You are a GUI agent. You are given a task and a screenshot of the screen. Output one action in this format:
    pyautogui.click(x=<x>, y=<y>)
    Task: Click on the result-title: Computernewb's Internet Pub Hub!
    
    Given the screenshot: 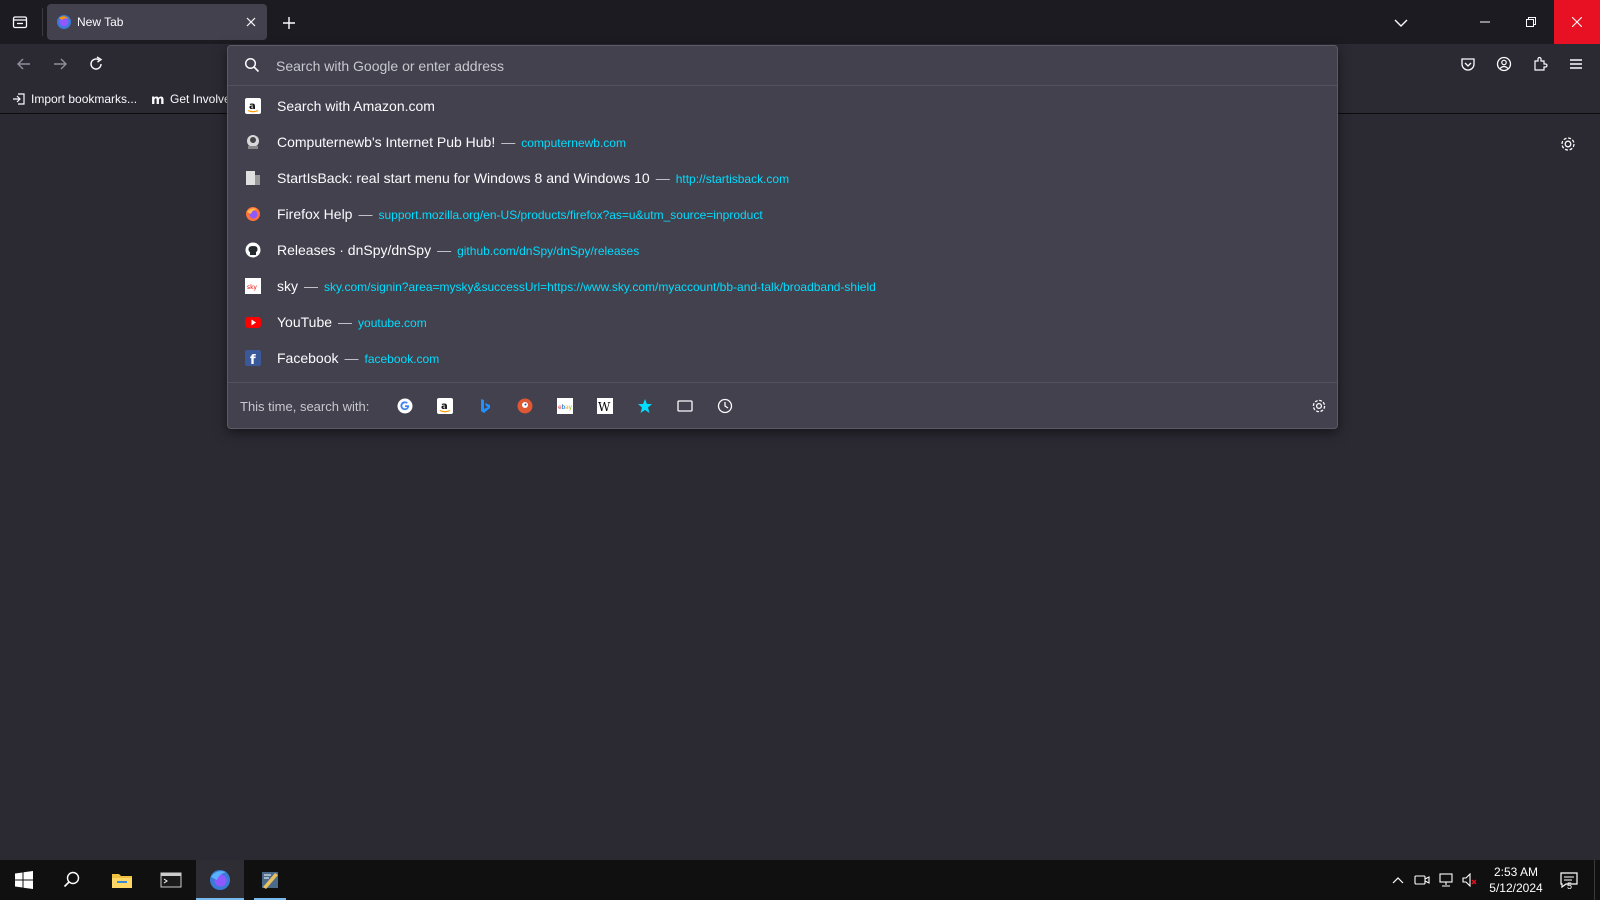 What is the action you would take?
    pyautogui.click(x=386, y=142)
    